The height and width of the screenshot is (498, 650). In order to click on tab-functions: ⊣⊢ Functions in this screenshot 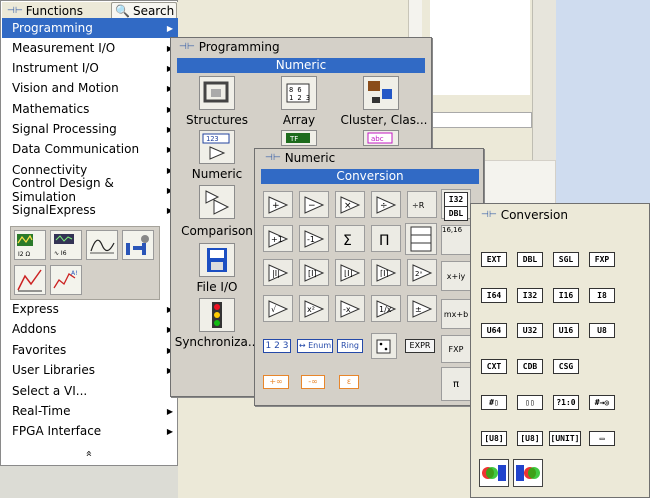, I will do `click(45, 10)`.